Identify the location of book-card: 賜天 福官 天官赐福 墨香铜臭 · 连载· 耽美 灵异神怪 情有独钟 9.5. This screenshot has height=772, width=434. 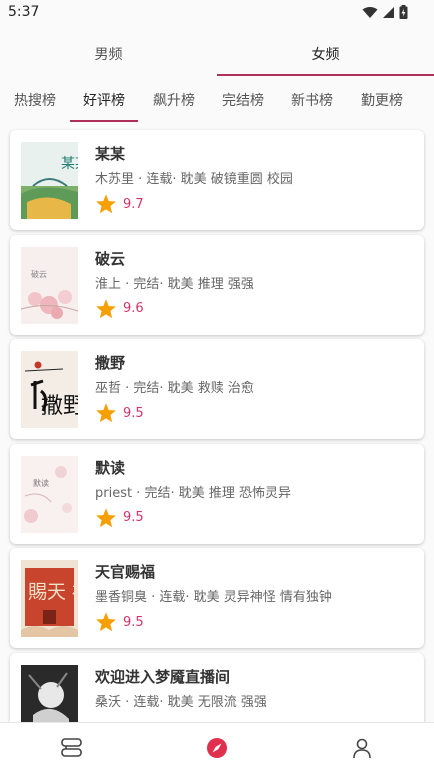
(217, 598).